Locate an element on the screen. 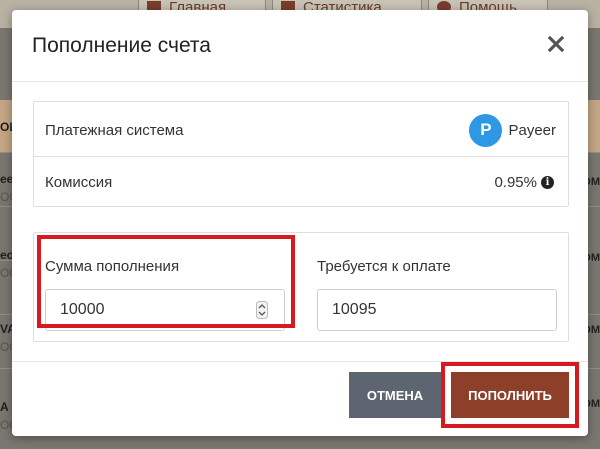 The width and height of the screenshot is (600, 449). cancel-button: ОТМЕНА is located at coordinates (395, 395).